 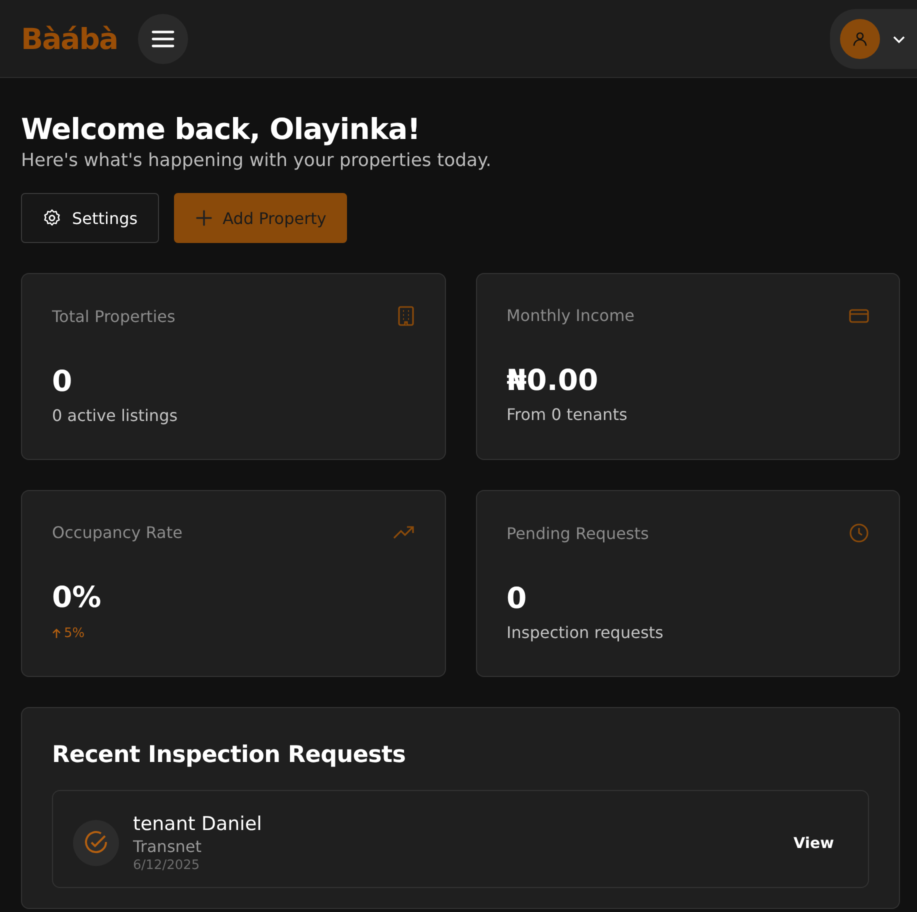 I want to click on welcome-subtitle: Here's what's happening with your properties today., so click(x=256, y=160).